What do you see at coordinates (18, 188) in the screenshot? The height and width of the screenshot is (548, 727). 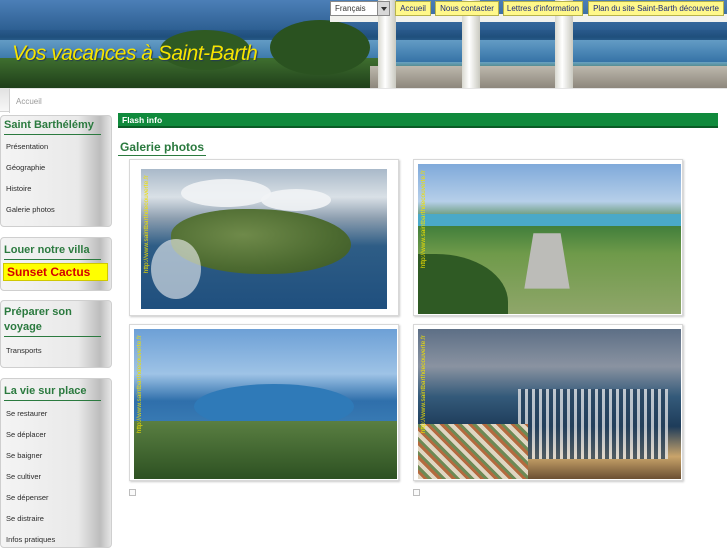 I see `sidebar-item-histoire: Histoire` at bounding box center [18, 188].